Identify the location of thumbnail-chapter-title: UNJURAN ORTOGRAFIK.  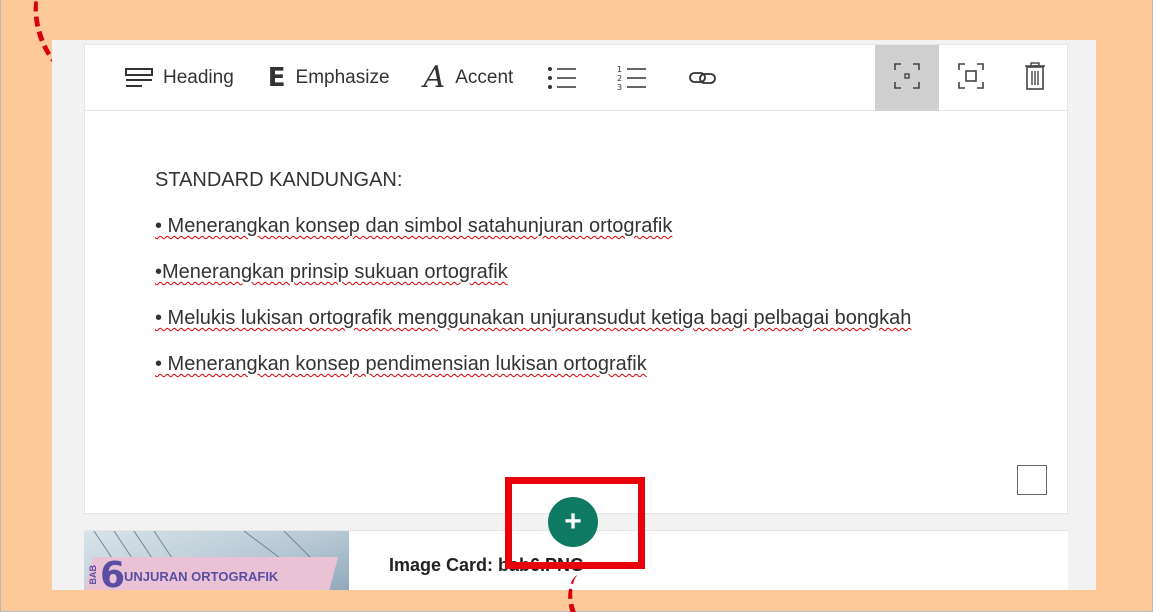
(201, 576).